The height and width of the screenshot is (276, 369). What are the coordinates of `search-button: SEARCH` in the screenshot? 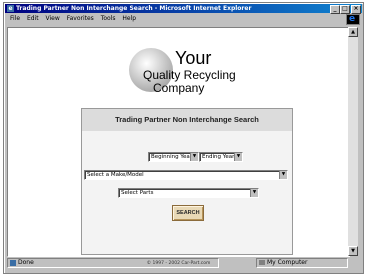 It's located at (188, 213).